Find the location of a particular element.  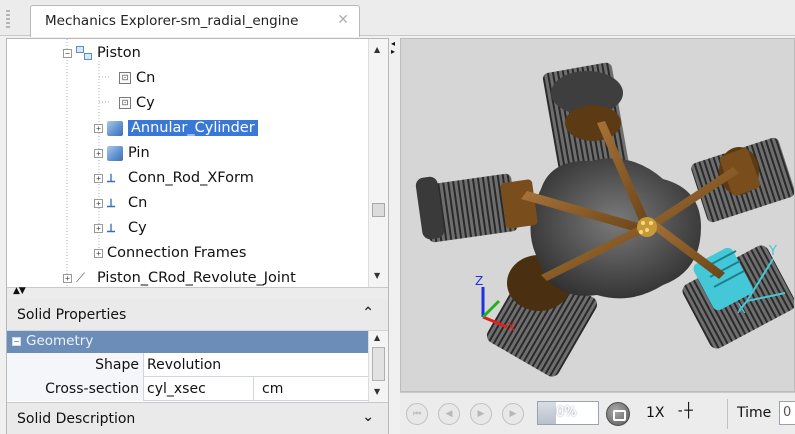

loop-icon is located at coordinates (618, 414).